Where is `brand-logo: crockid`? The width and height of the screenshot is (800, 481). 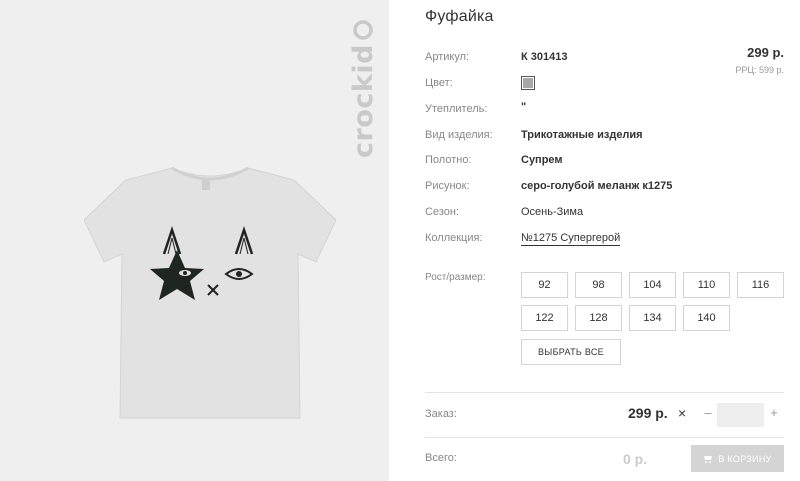
brand-logo: crockid is located at coordinates (363, 89).